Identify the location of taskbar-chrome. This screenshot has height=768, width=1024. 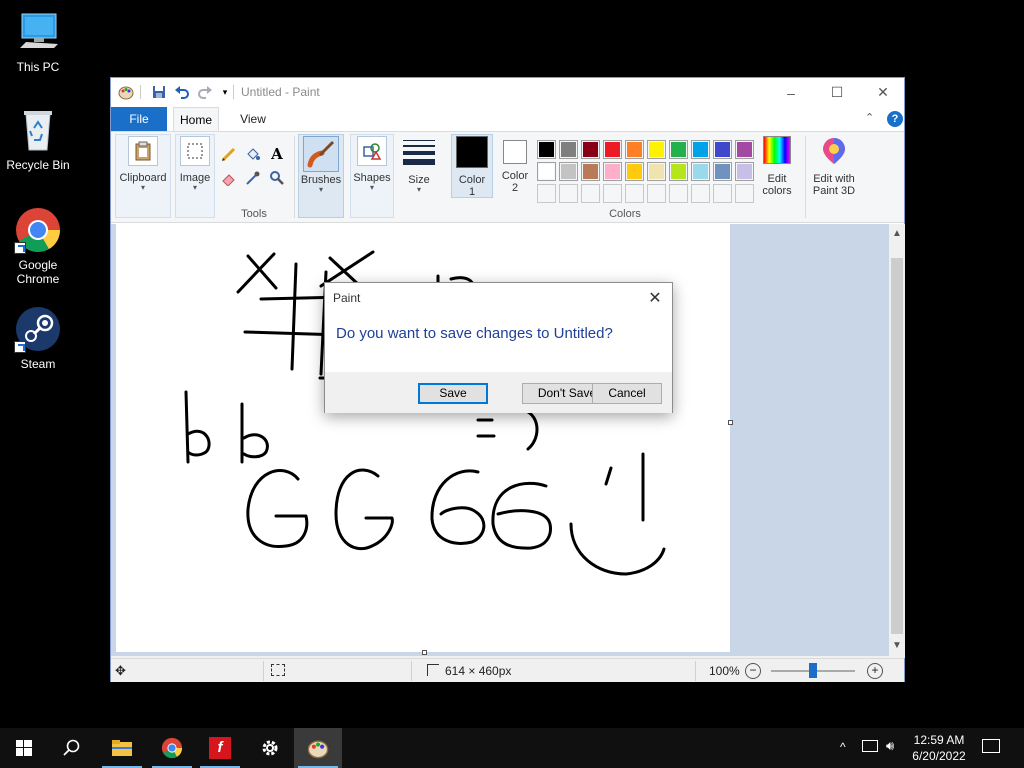
(172, 748).